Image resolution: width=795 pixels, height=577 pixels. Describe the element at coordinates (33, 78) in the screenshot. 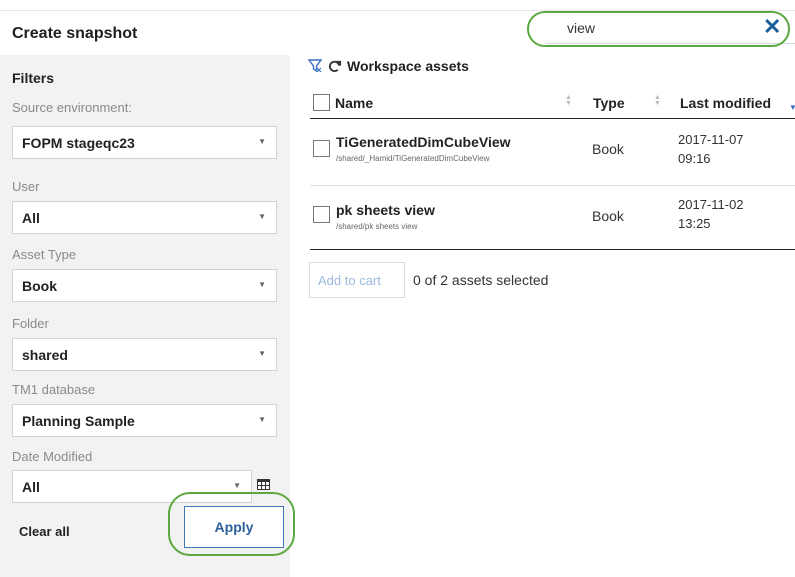

I see `filters-heading: Filters` at that location.